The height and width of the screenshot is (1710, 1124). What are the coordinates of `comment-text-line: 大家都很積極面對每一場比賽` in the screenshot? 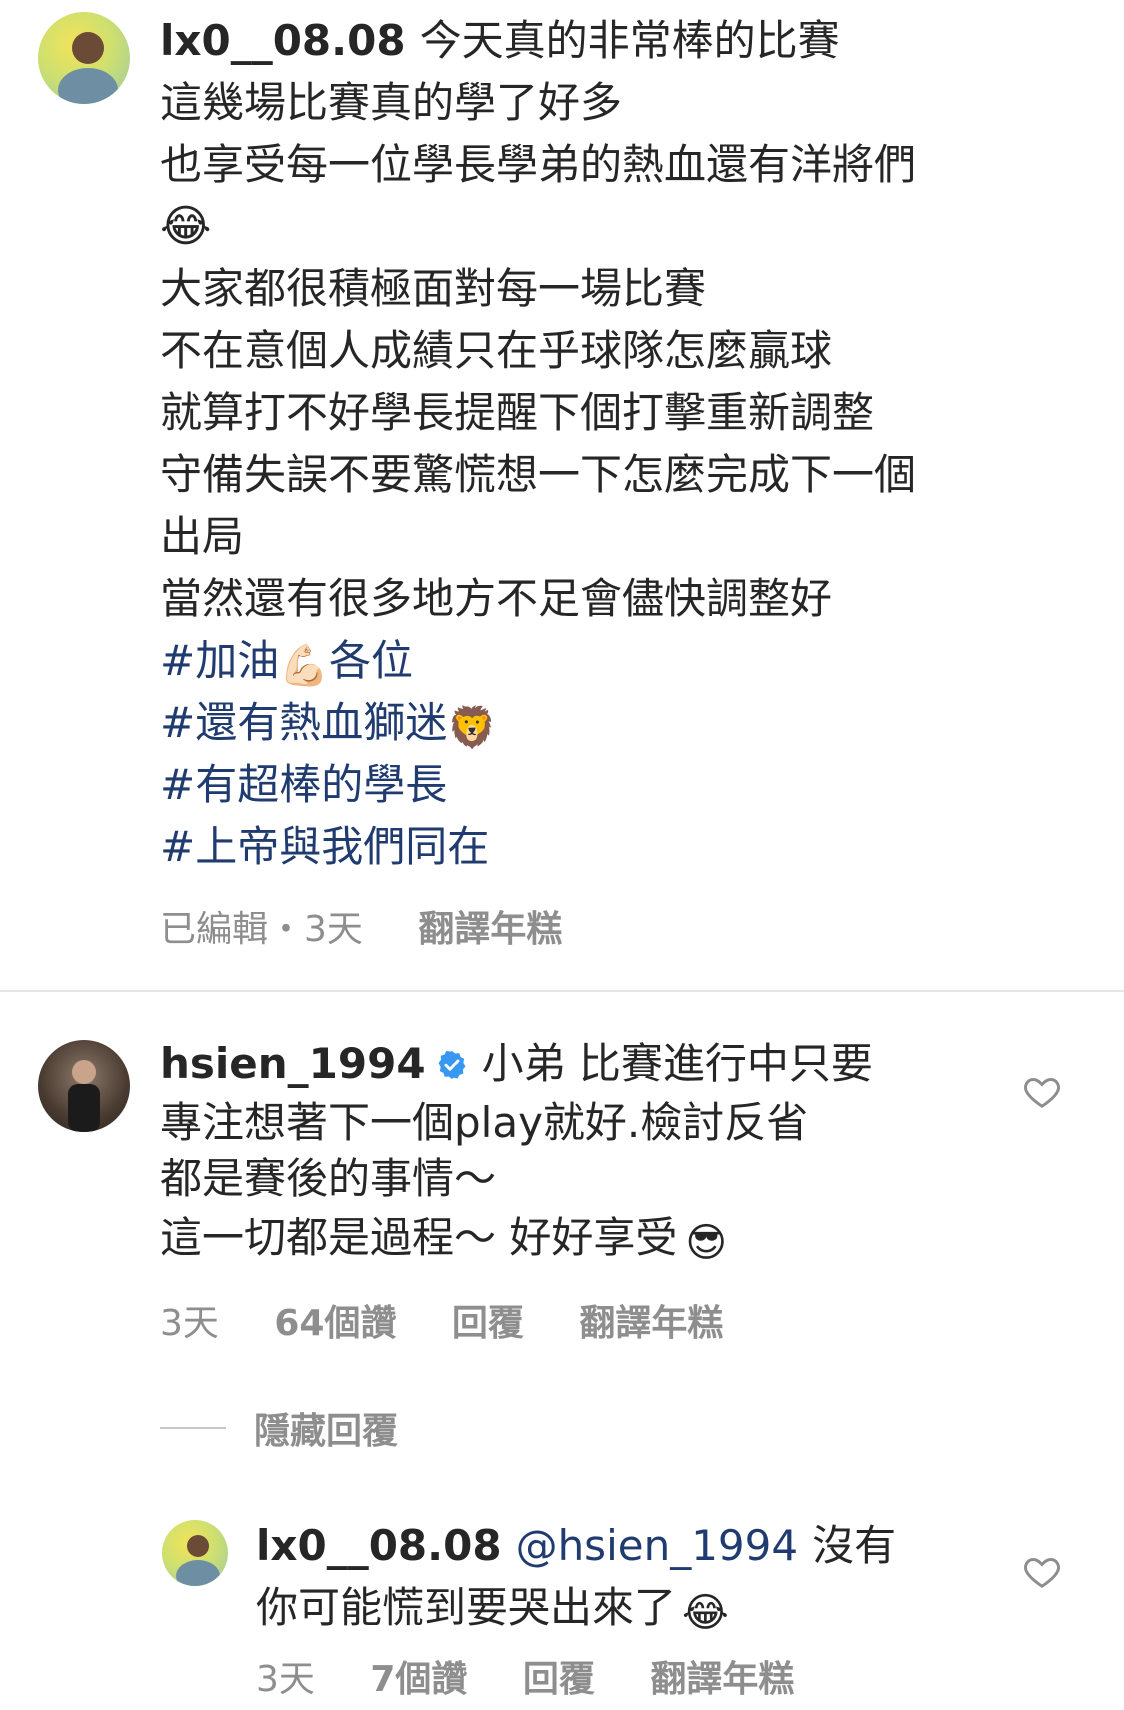 It's located at (433, 288).